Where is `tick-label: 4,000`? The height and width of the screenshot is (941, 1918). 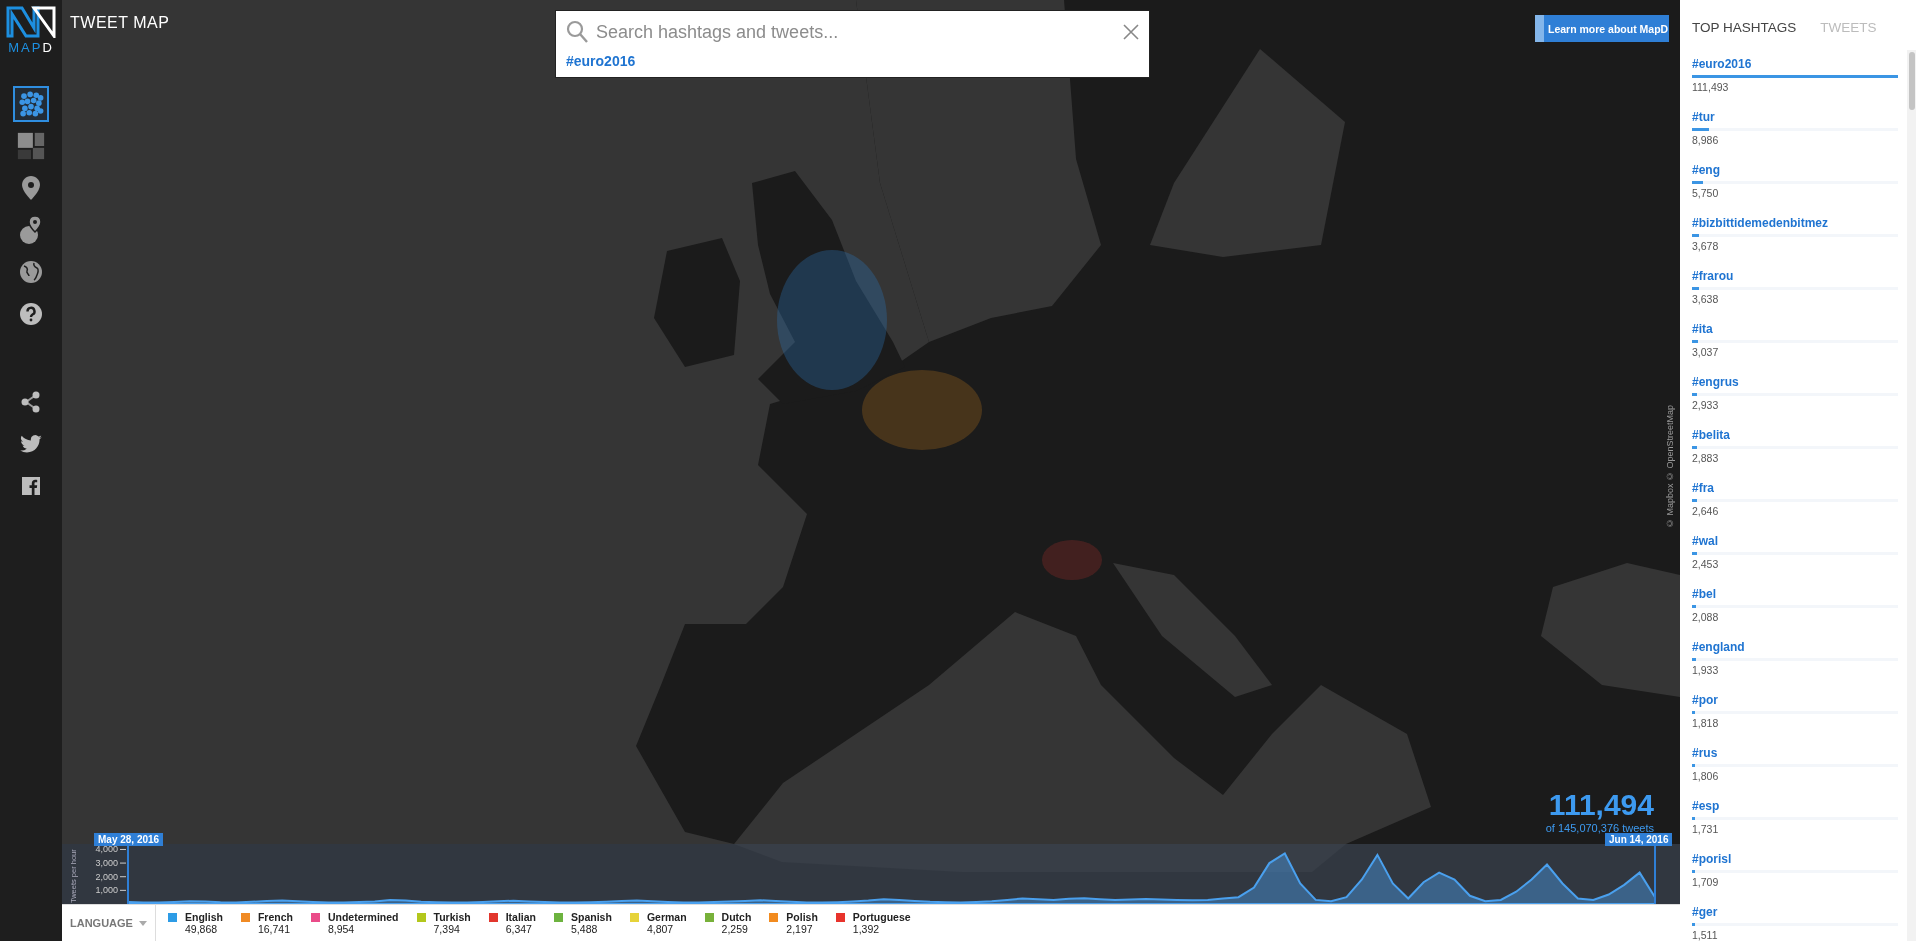
tick-label: 4,000 is located at coordinates (106, 849).